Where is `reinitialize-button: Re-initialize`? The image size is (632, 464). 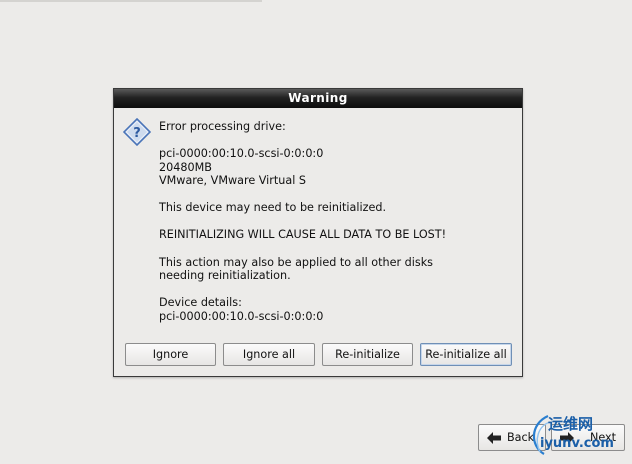 reinitialize-button: Re-initialize is located at coordinates (367, 354).